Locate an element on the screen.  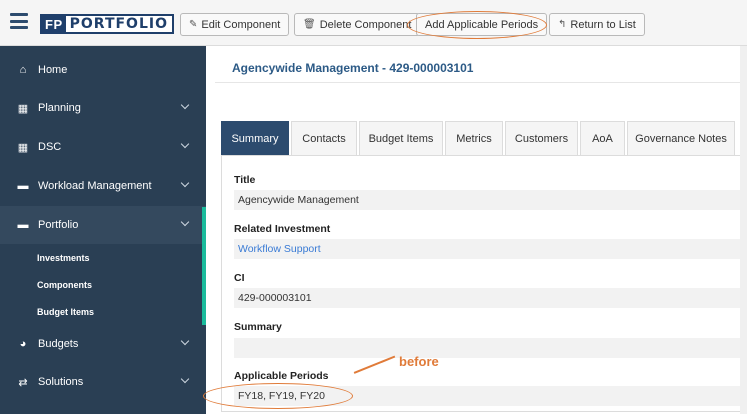
sidebar-item-label: Home is located at coordinates (53, 70).